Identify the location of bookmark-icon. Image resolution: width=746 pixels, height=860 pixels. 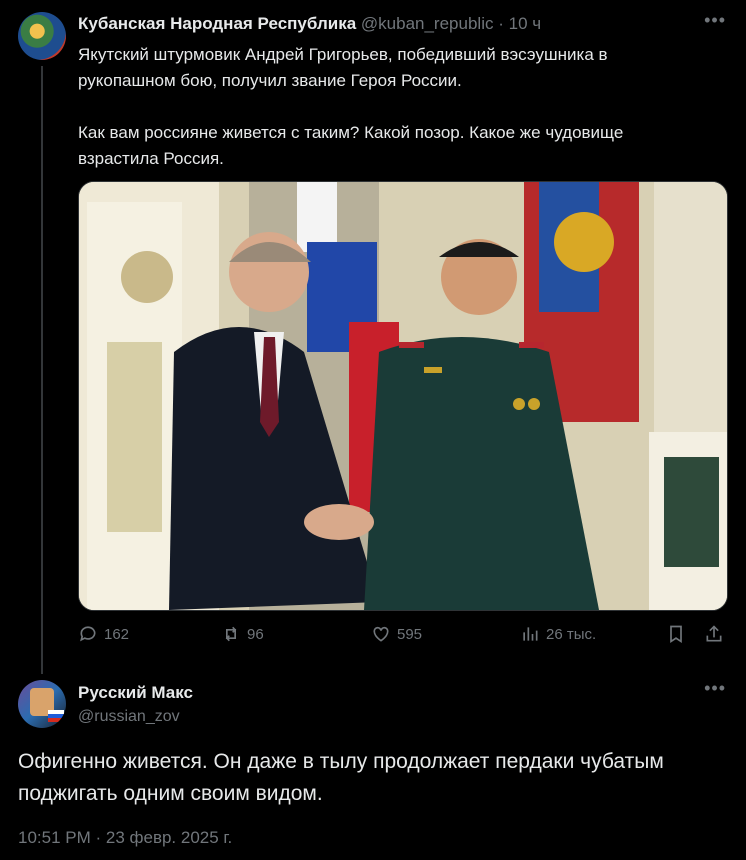
(676, 634).